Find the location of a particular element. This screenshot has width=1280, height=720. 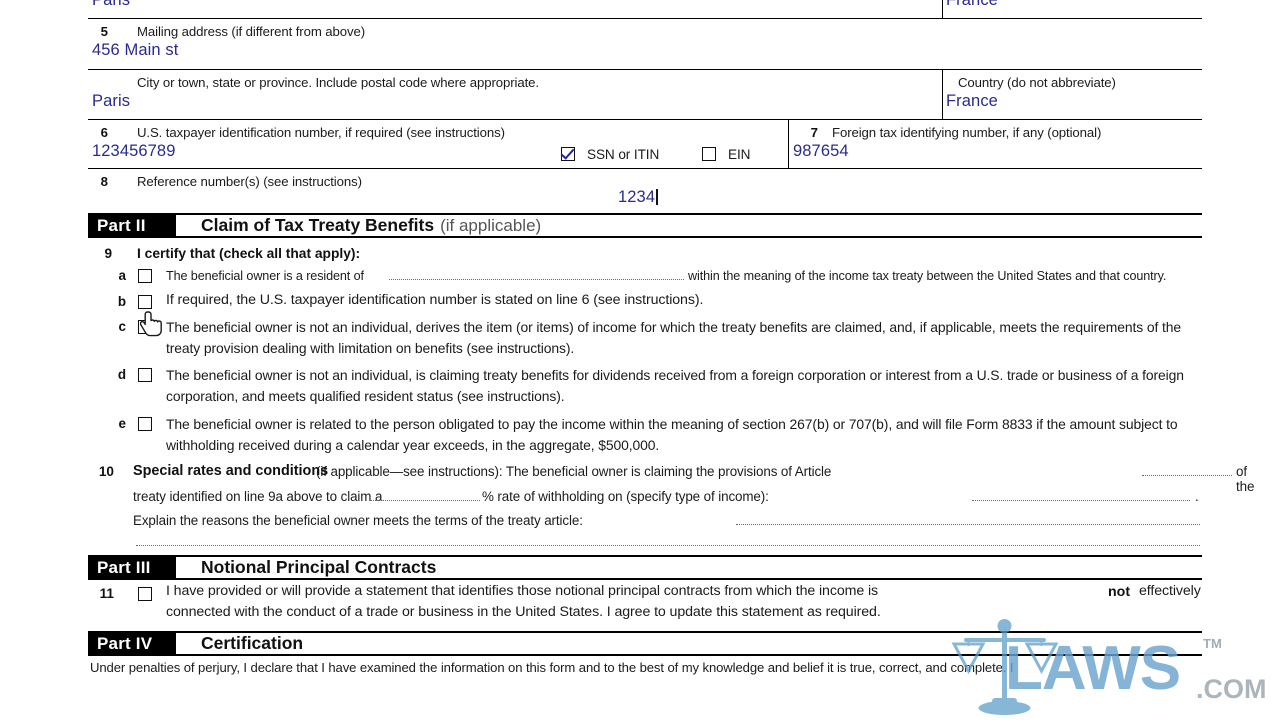

line9c-checkbox is located at coordinates (145, 328).